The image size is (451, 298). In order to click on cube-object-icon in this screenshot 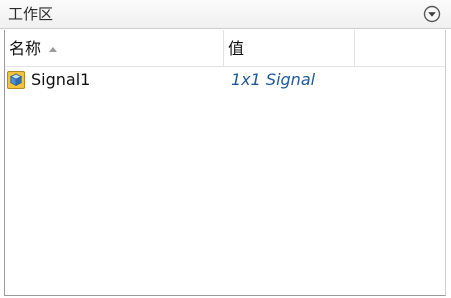, I will do `click(16, 80)`.